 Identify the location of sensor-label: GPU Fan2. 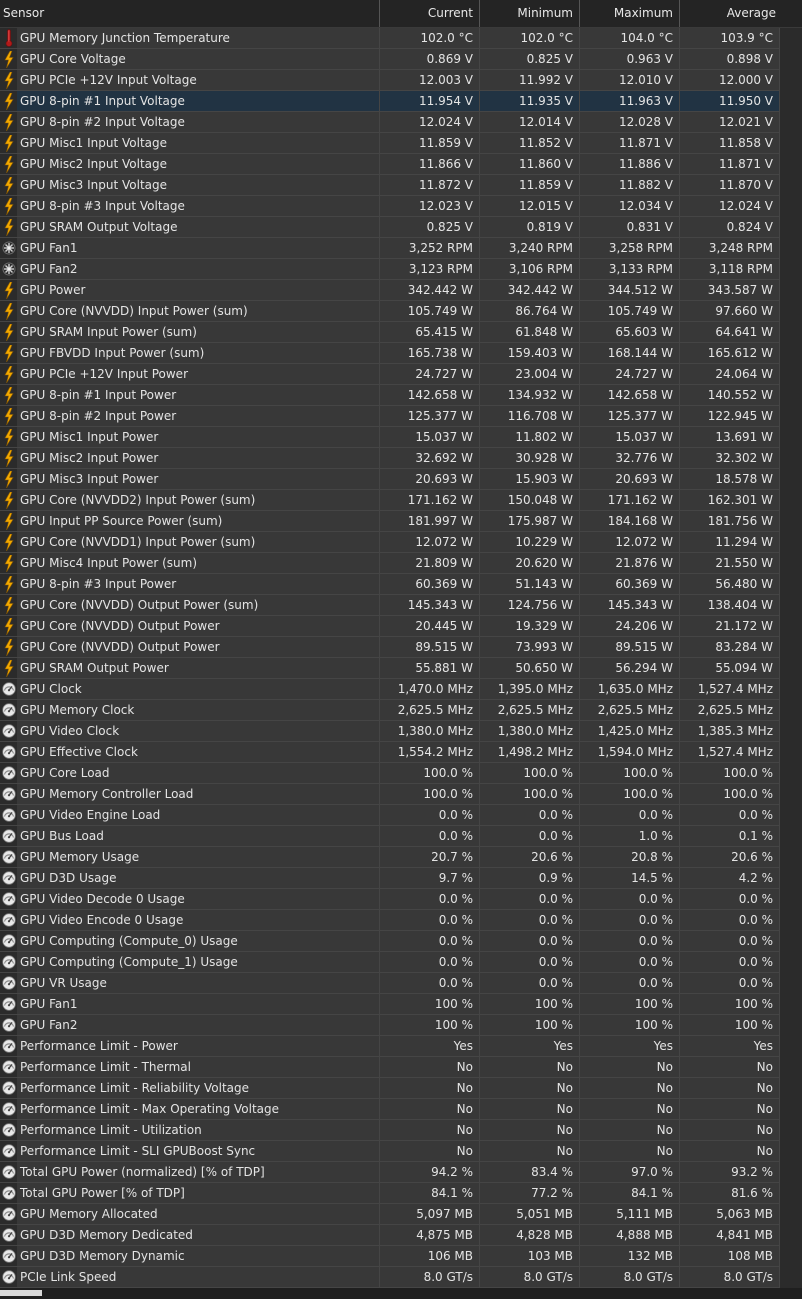
(49, 268).